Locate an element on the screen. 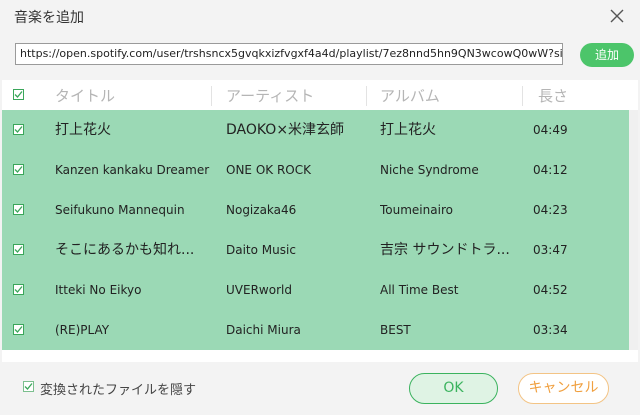  footer: 変換されたファイルを隠す OK キャンセル is located at coordinates (320, 388).